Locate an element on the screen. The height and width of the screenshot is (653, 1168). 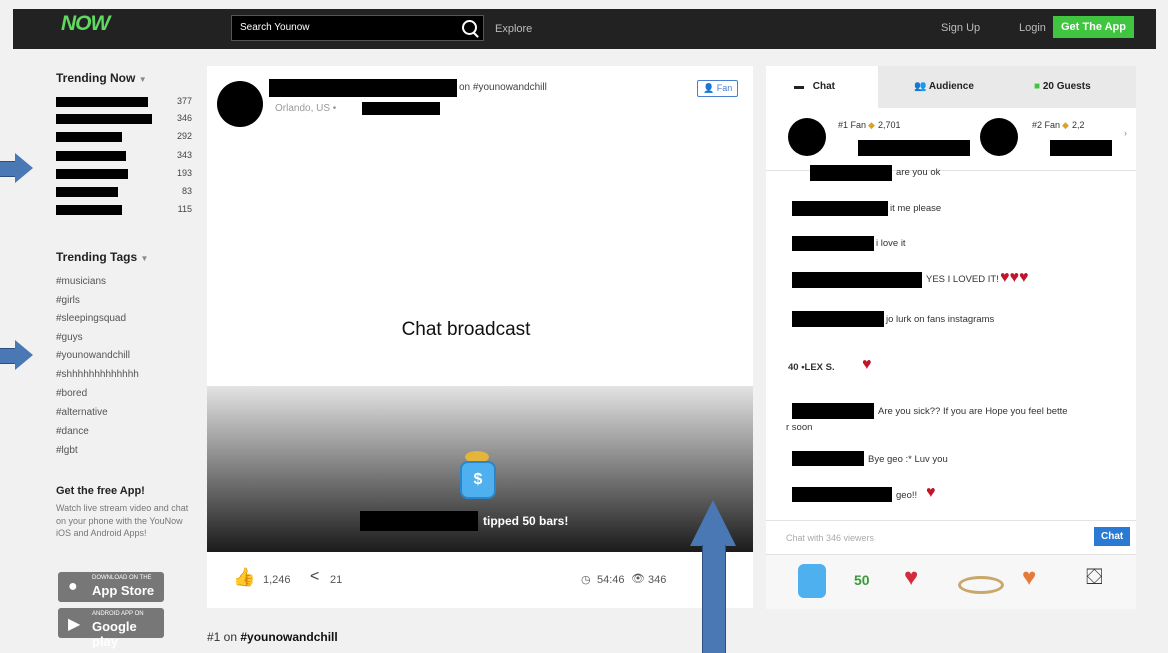
search-icon is located at coordinates (469, 27).